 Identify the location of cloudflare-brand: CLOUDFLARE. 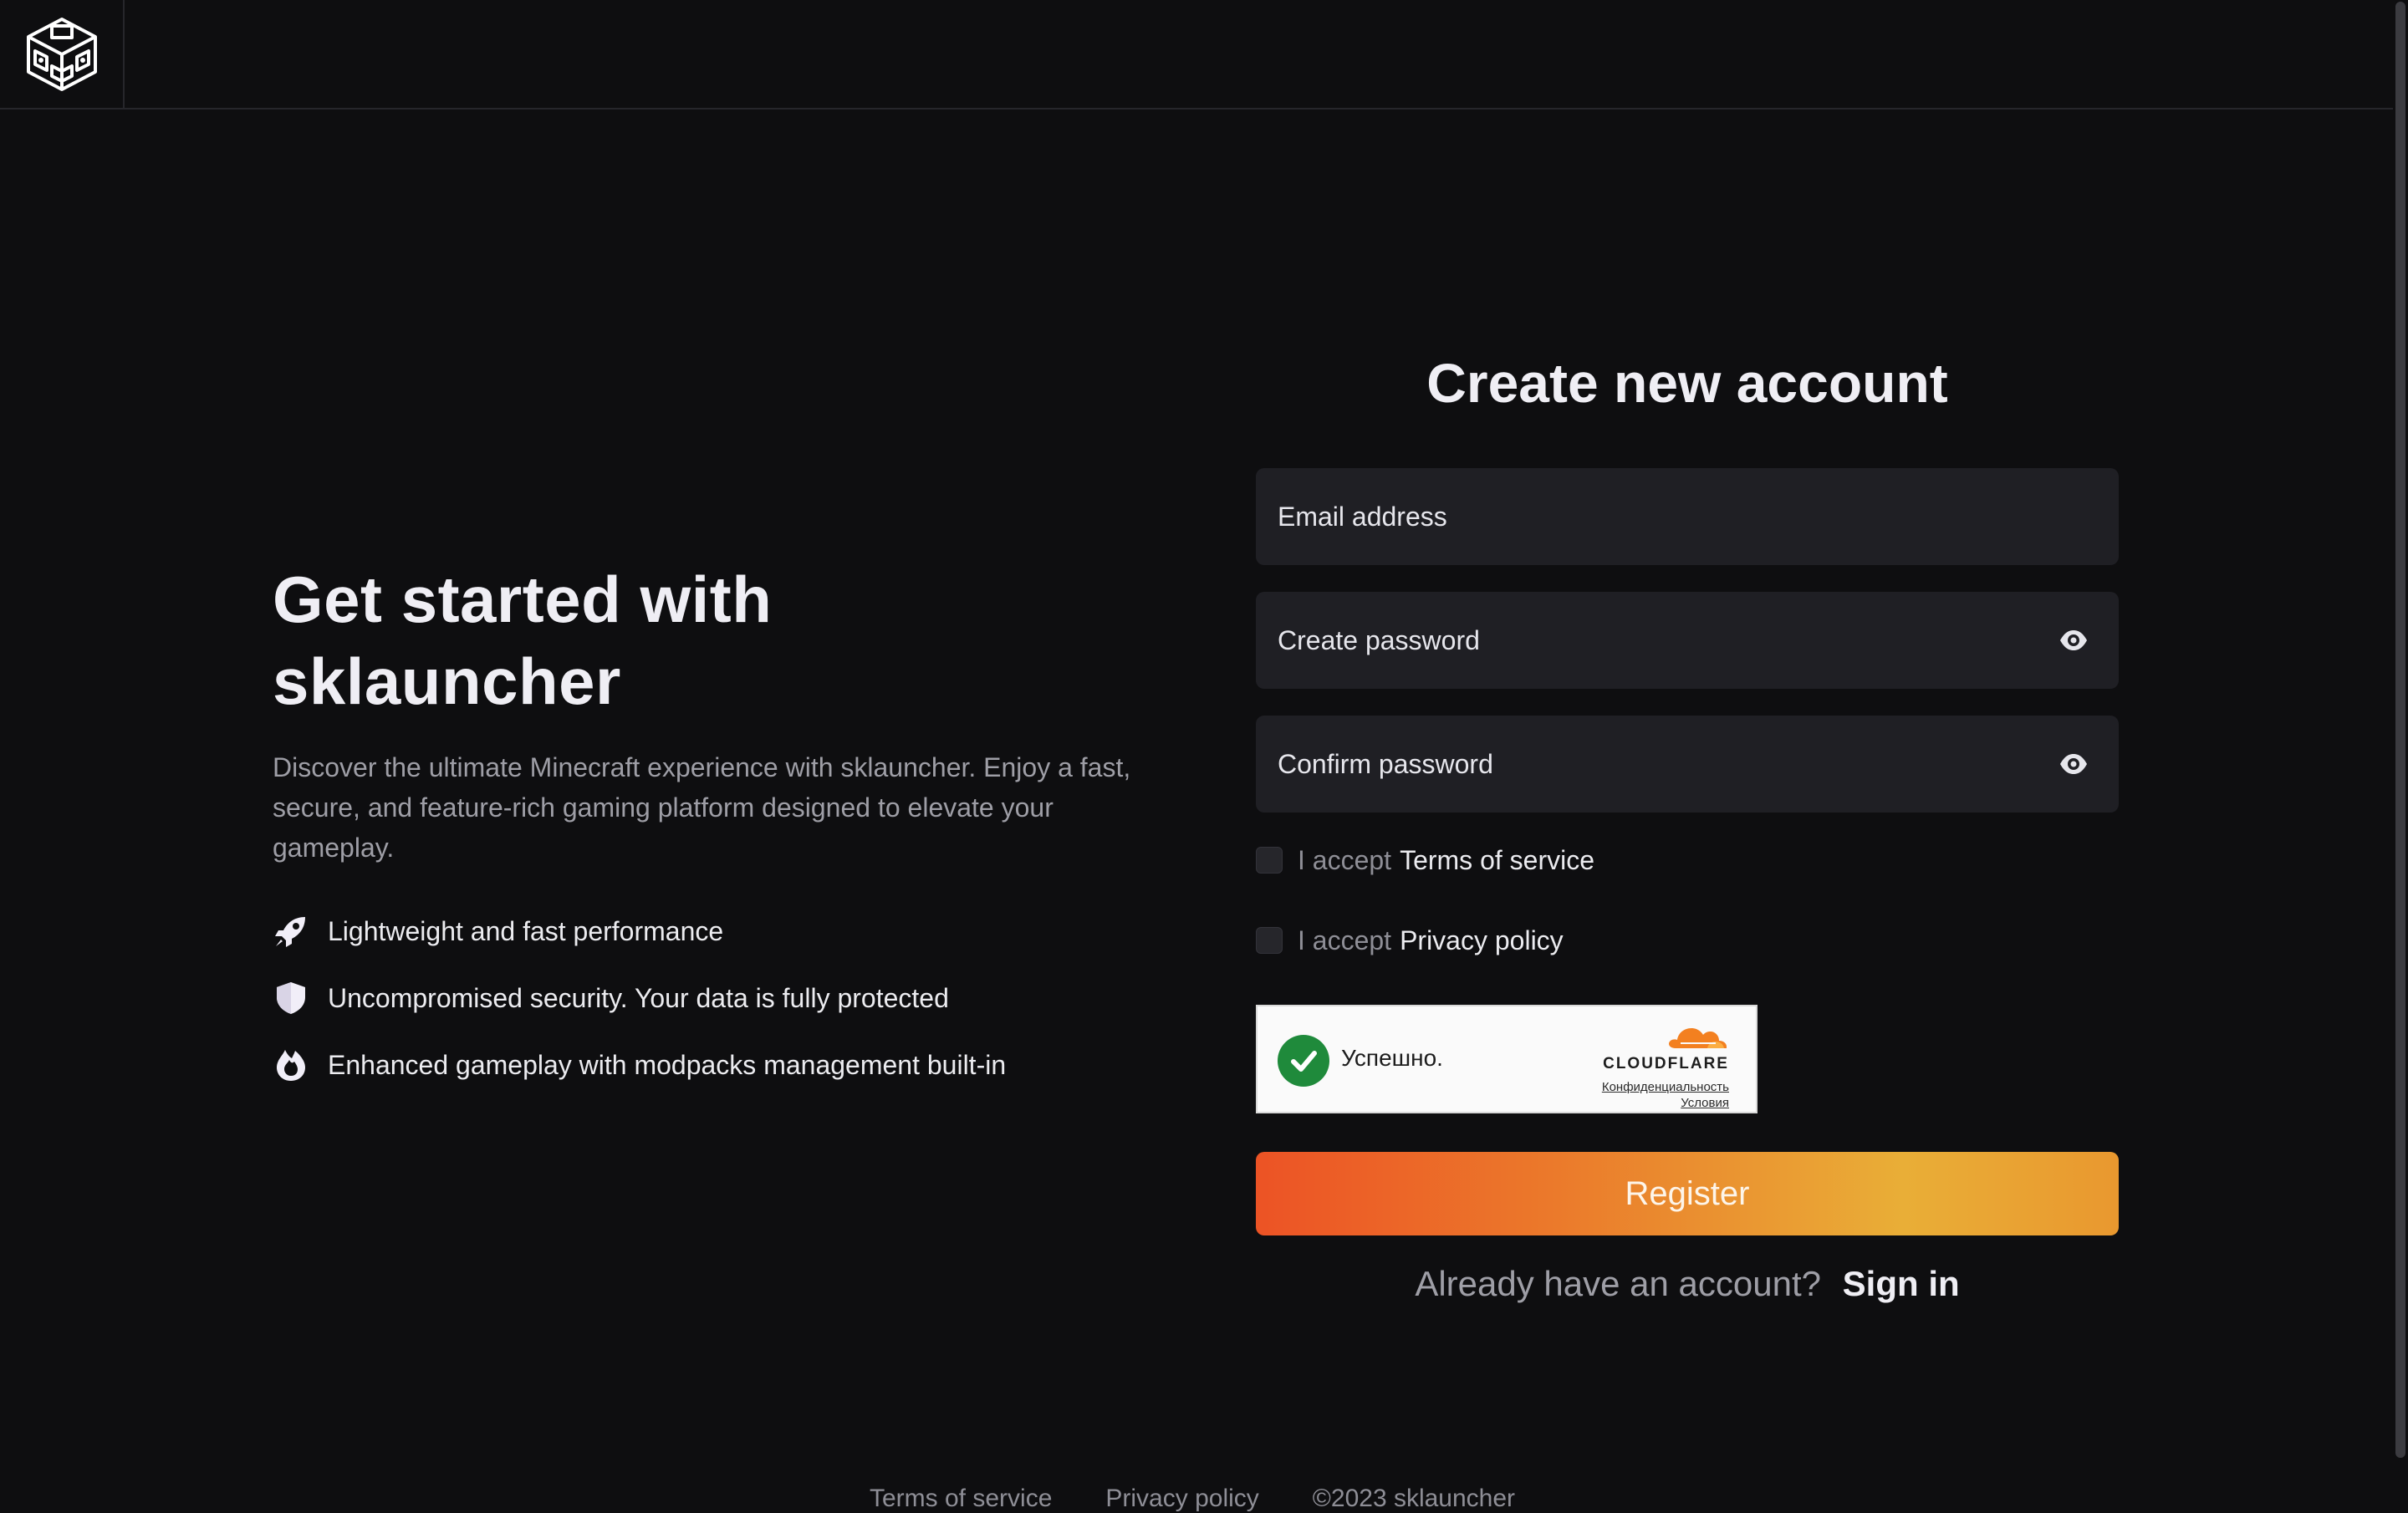
(1666, 1063).